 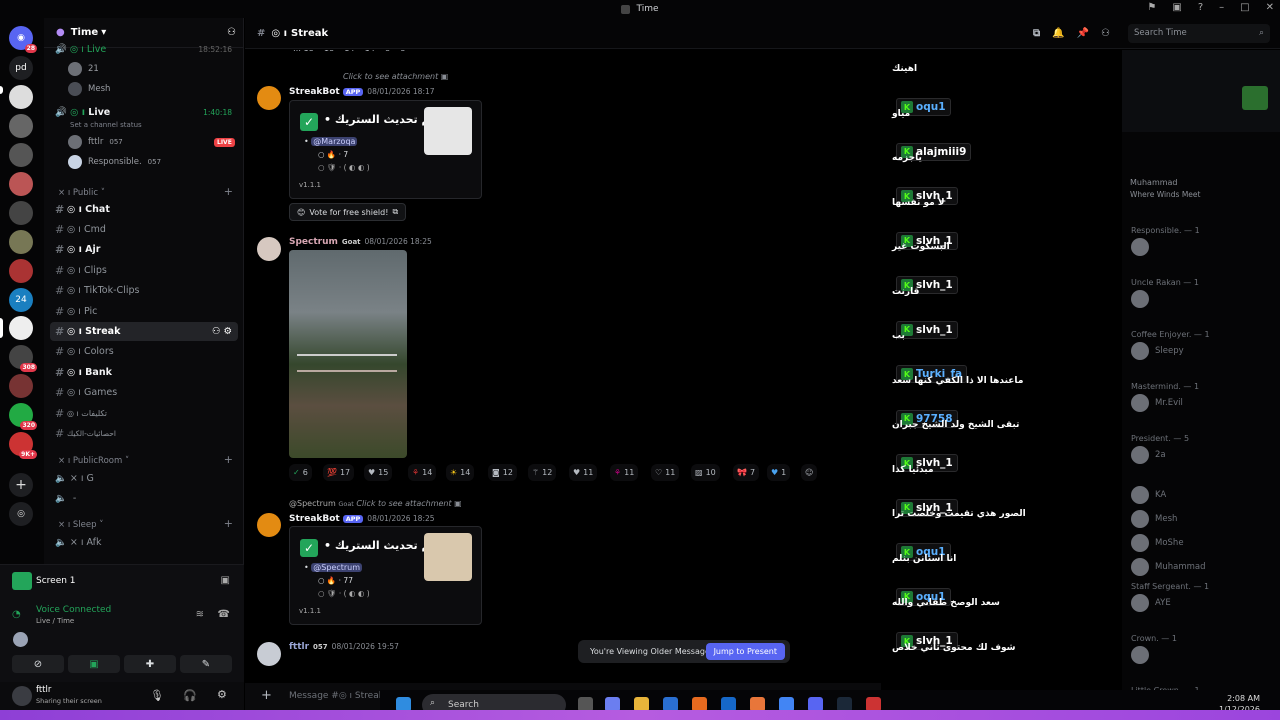 What do you see at coordinates (222, 694) in the screenshot?
I see `settings-gear-icon: ⚙` at bounding box center [222, 694].